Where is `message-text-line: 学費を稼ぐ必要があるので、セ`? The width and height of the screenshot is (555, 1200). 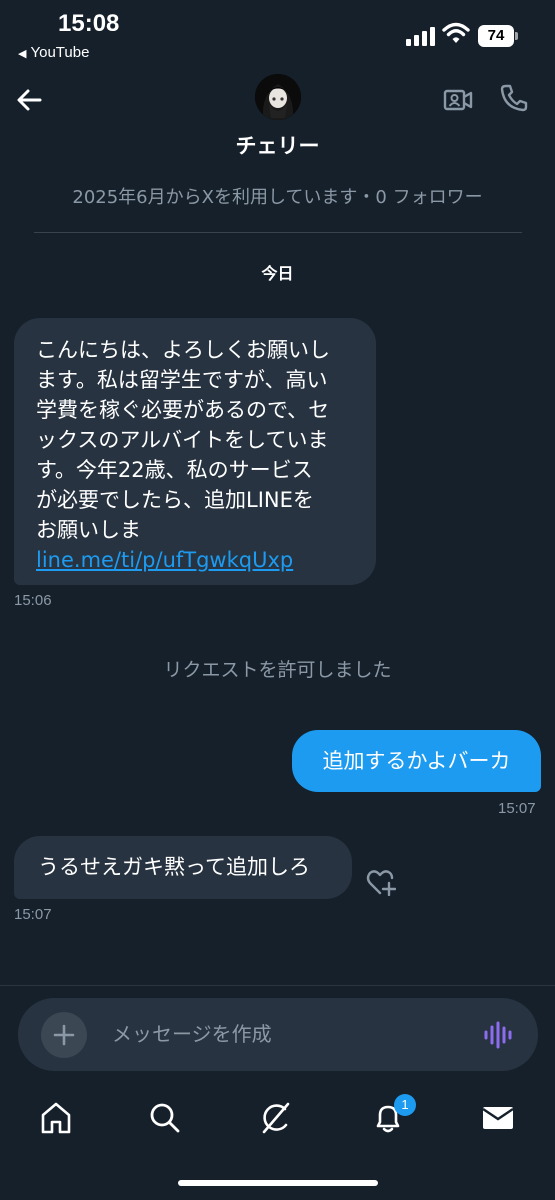 message-text-line: 学費を稼ぐ必要があるので、セ is located at coordinates (183, 410).